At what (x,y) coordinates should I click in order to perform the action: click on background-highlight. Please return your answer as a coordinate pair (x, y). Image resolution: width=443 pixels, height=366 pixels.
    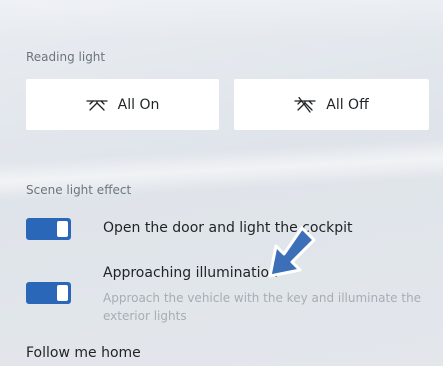
    Looking at the image, I should click on (221, 20).